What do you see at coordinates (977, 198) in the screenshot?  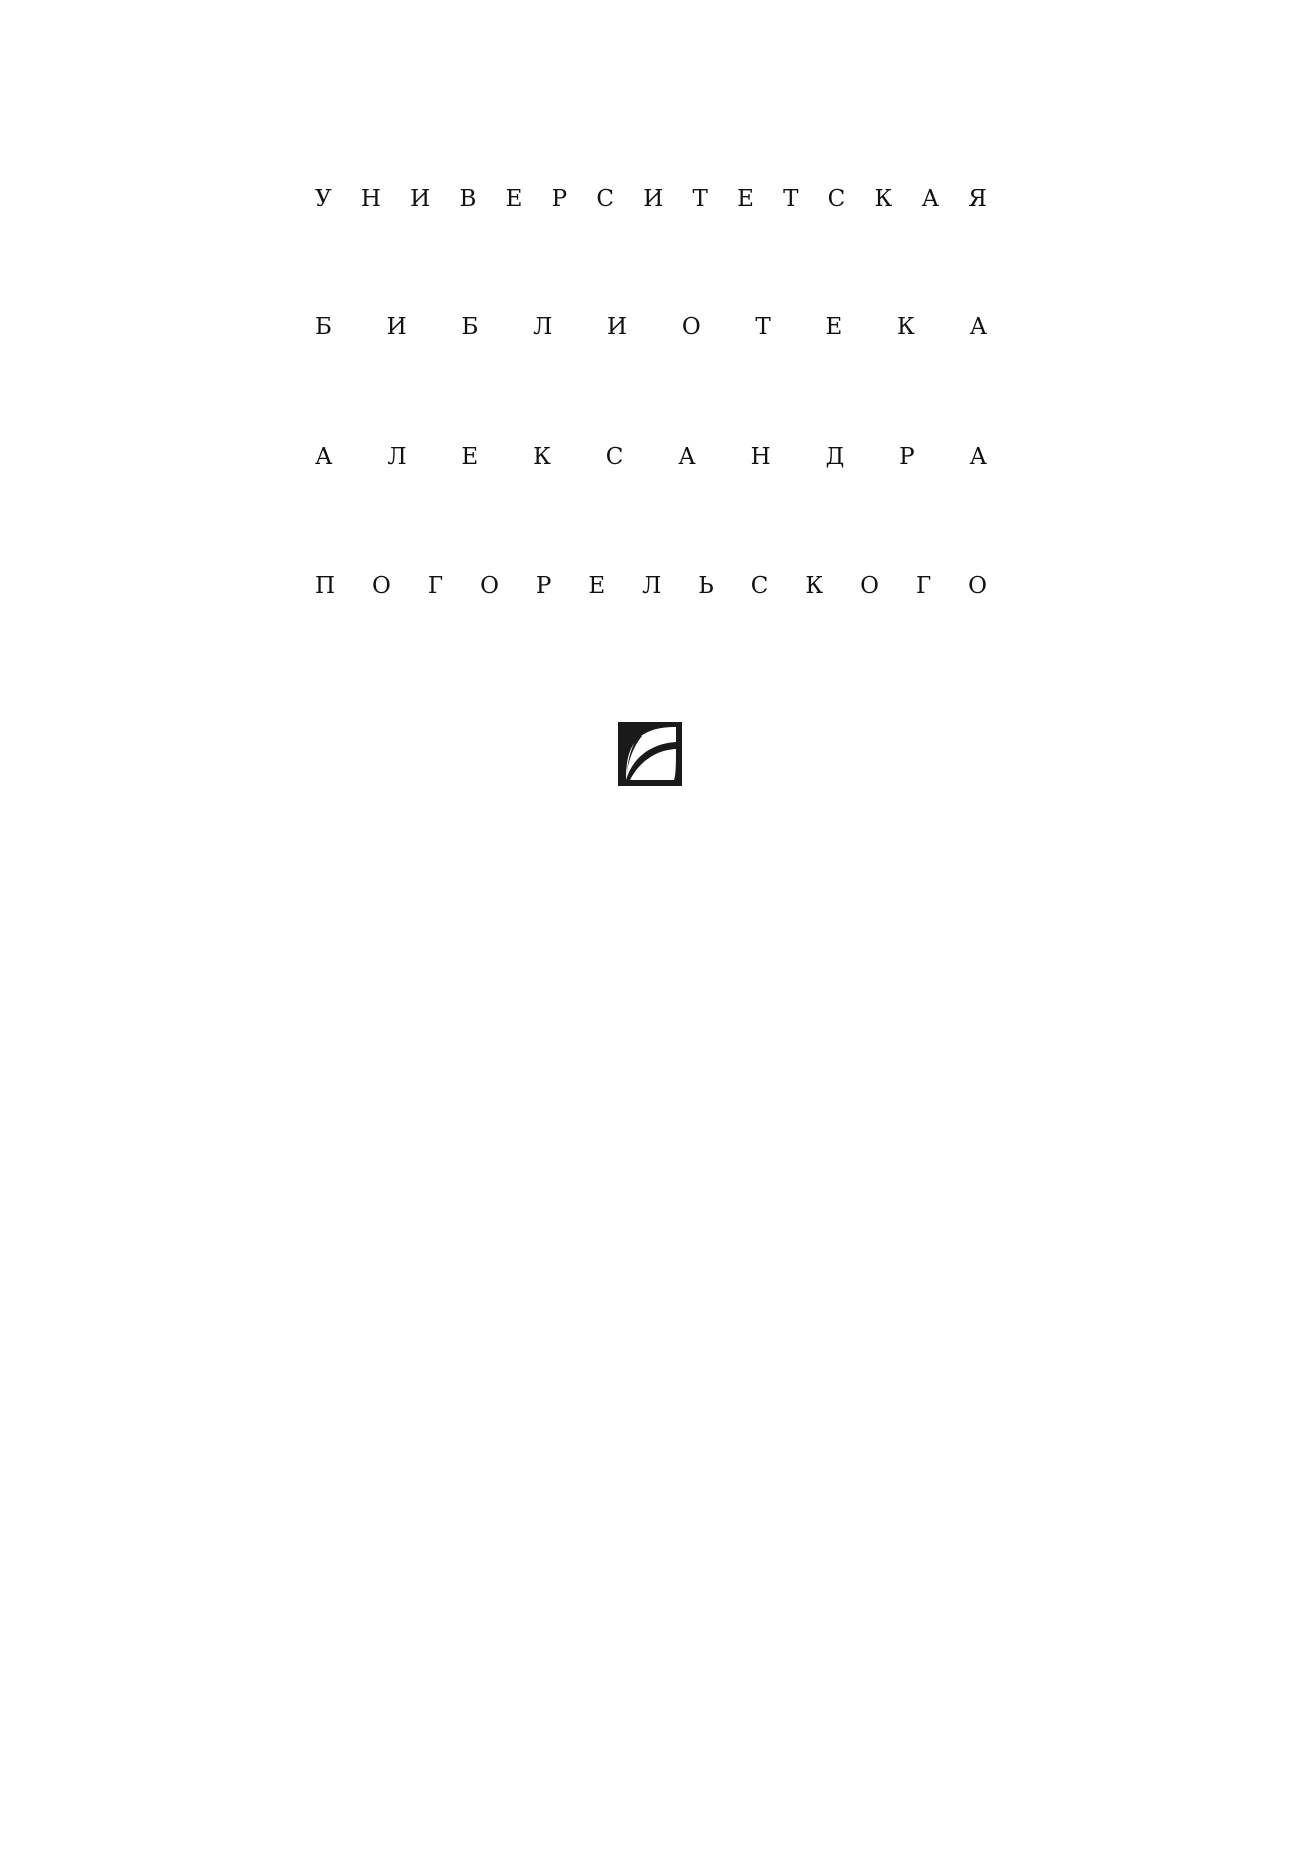 I see `title-letter: Я` at bounding box center [977, 198].